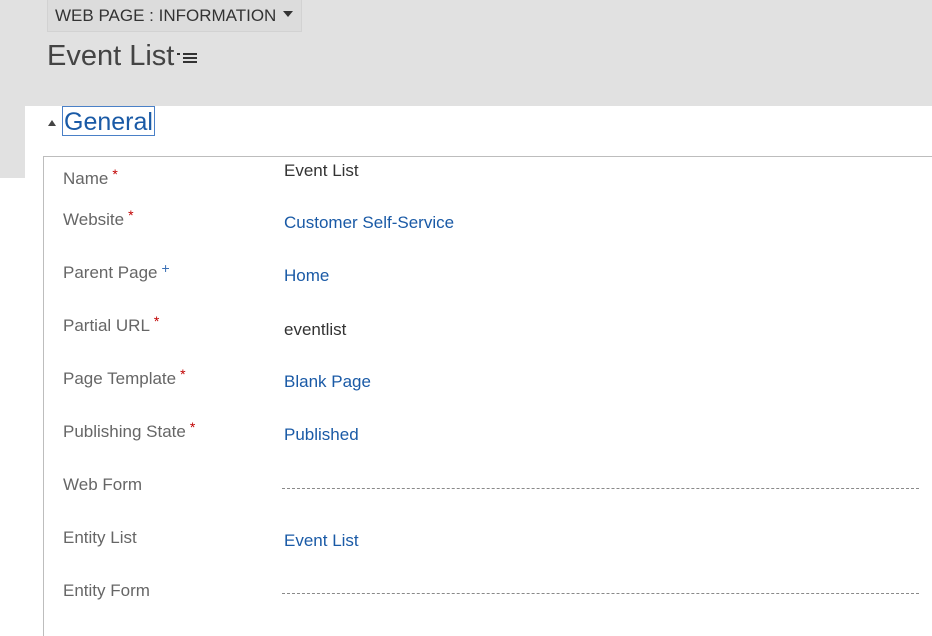 The image size is (932, 636). Describe the element at coordinates (327, 382) in the screenshot. I see `field-value-page-template: Blank Page` at that location.